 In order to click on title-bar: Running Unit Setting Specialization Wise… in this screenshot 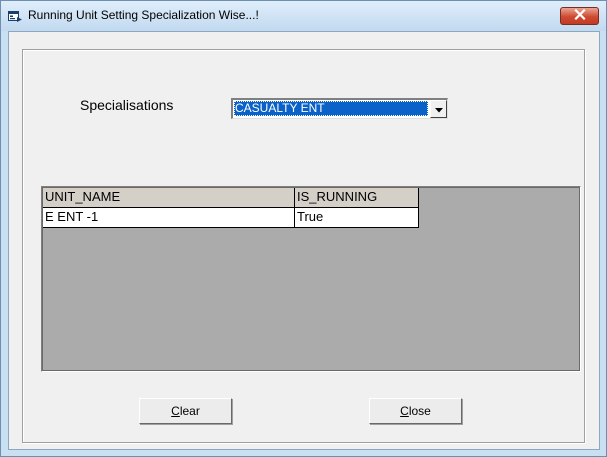, I will do `click(303, 16)`.